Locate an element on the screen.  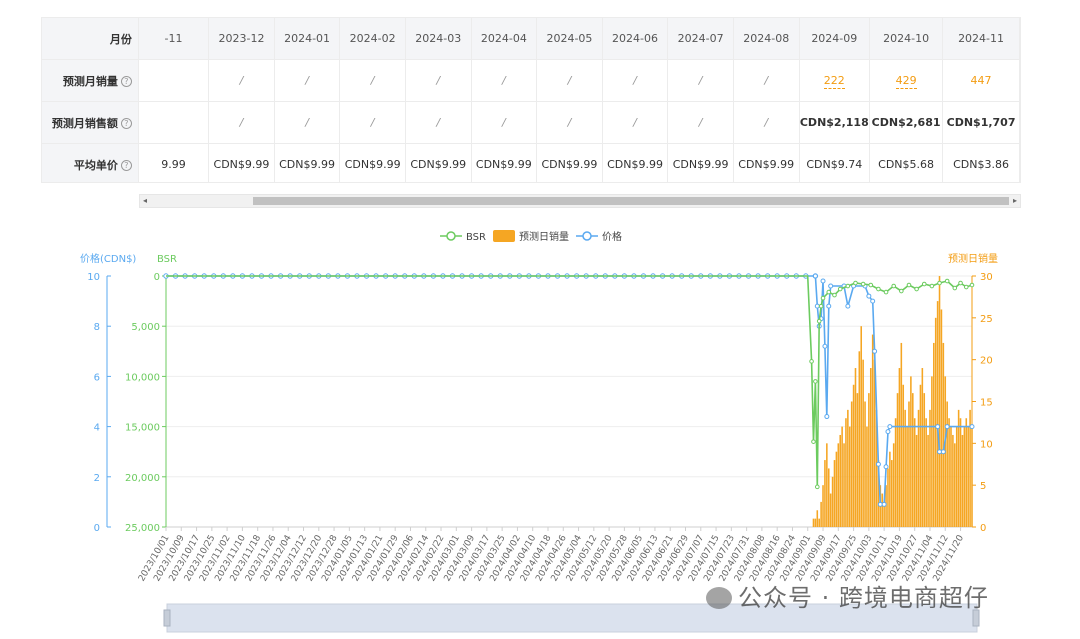
bsr-tick-label: 25,000 is located at coordinates (142, 528).